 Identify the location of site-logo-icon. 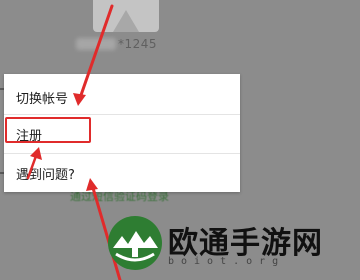
(135, 243).